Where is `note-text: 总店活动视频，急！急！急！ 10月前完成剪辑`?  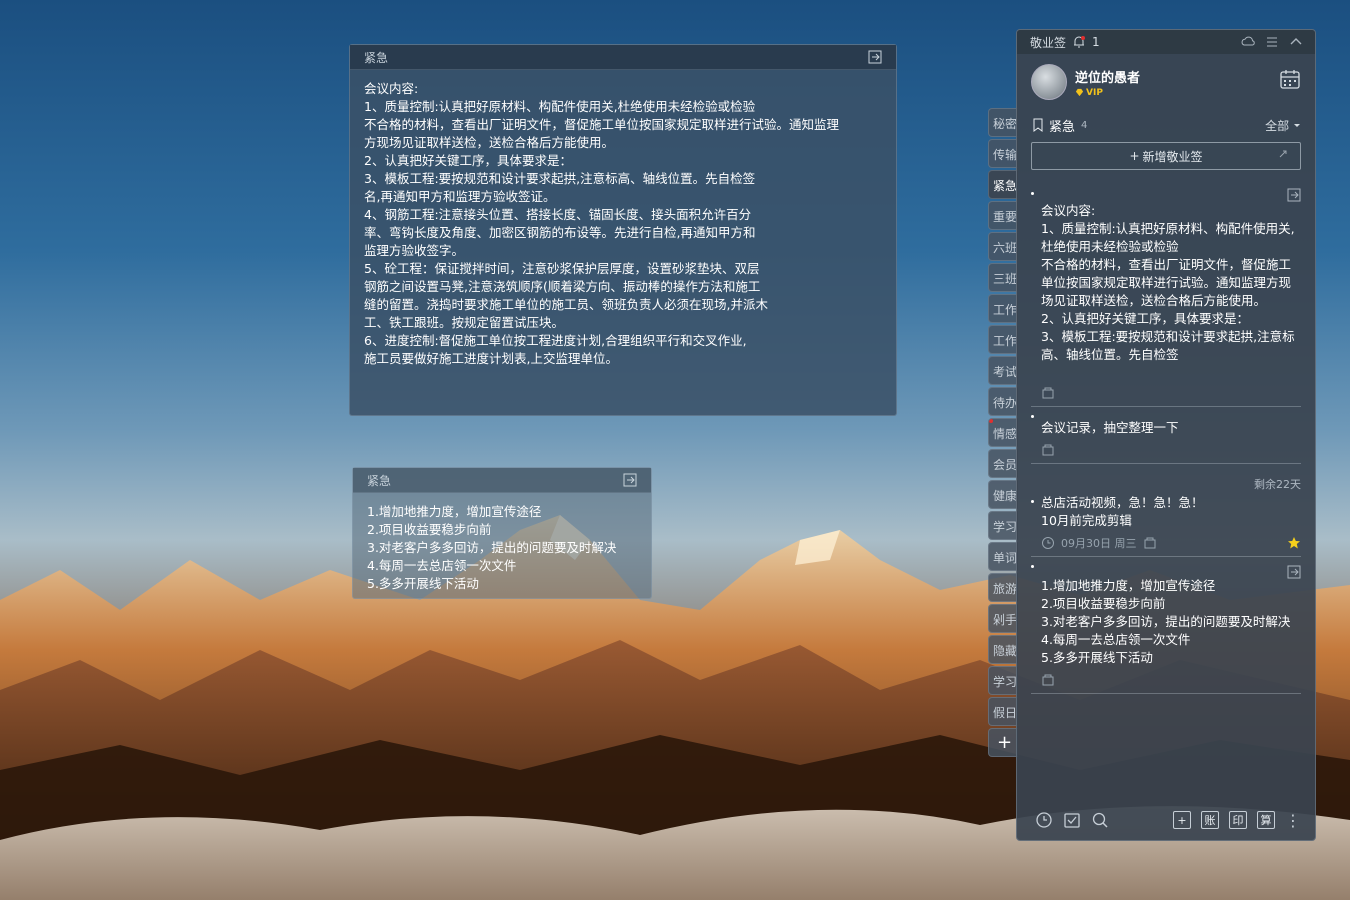 note-text: 总店活动视频，急！急！急！ 10月前完成剪辑 is located at coordinates (1166, 511).